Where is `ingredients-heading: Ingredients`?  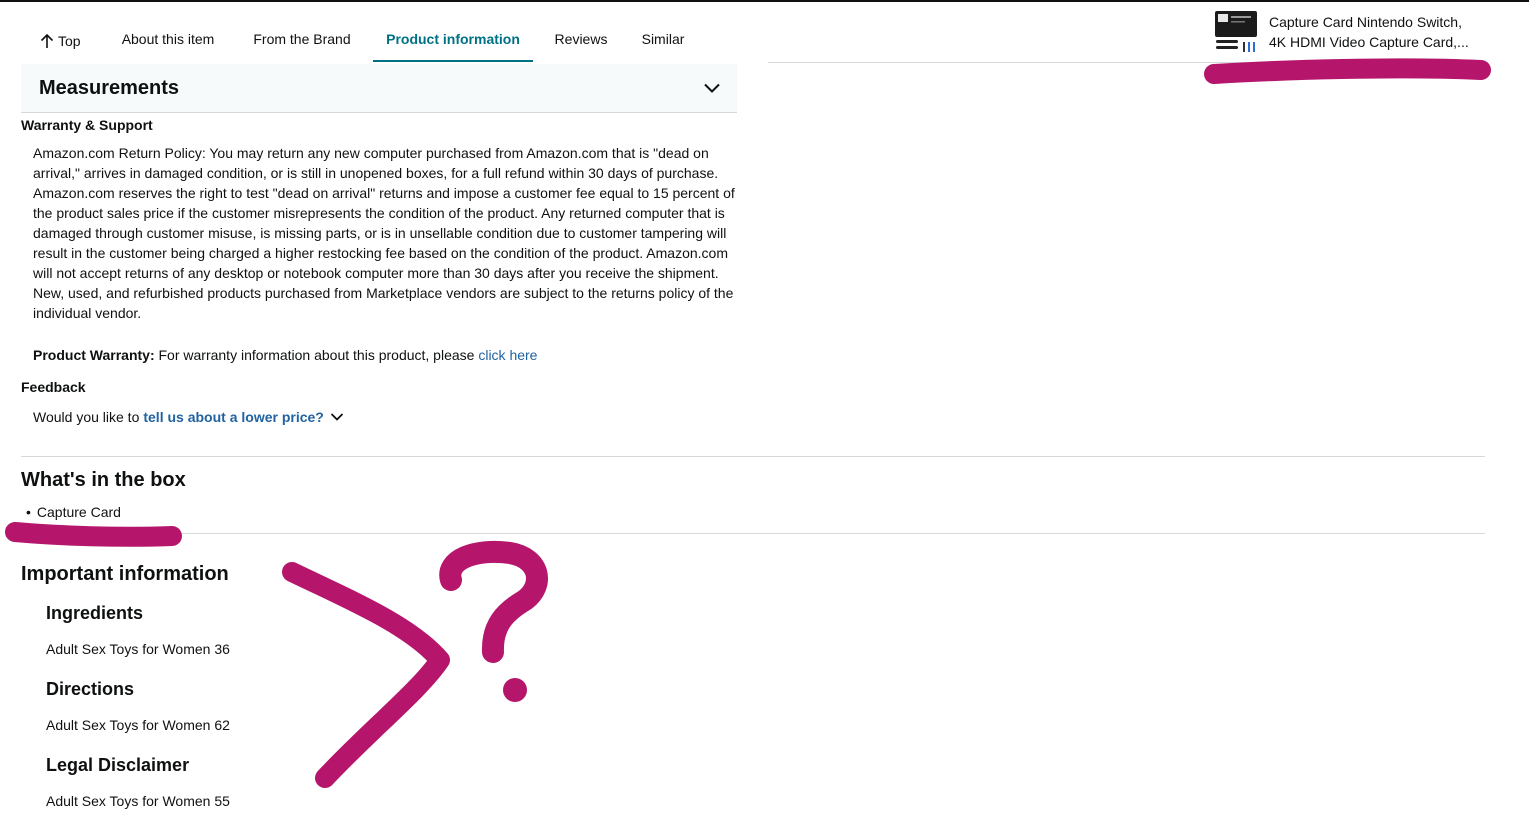 ingredients-heading: Ingredients is located at coordinates (95, 613).